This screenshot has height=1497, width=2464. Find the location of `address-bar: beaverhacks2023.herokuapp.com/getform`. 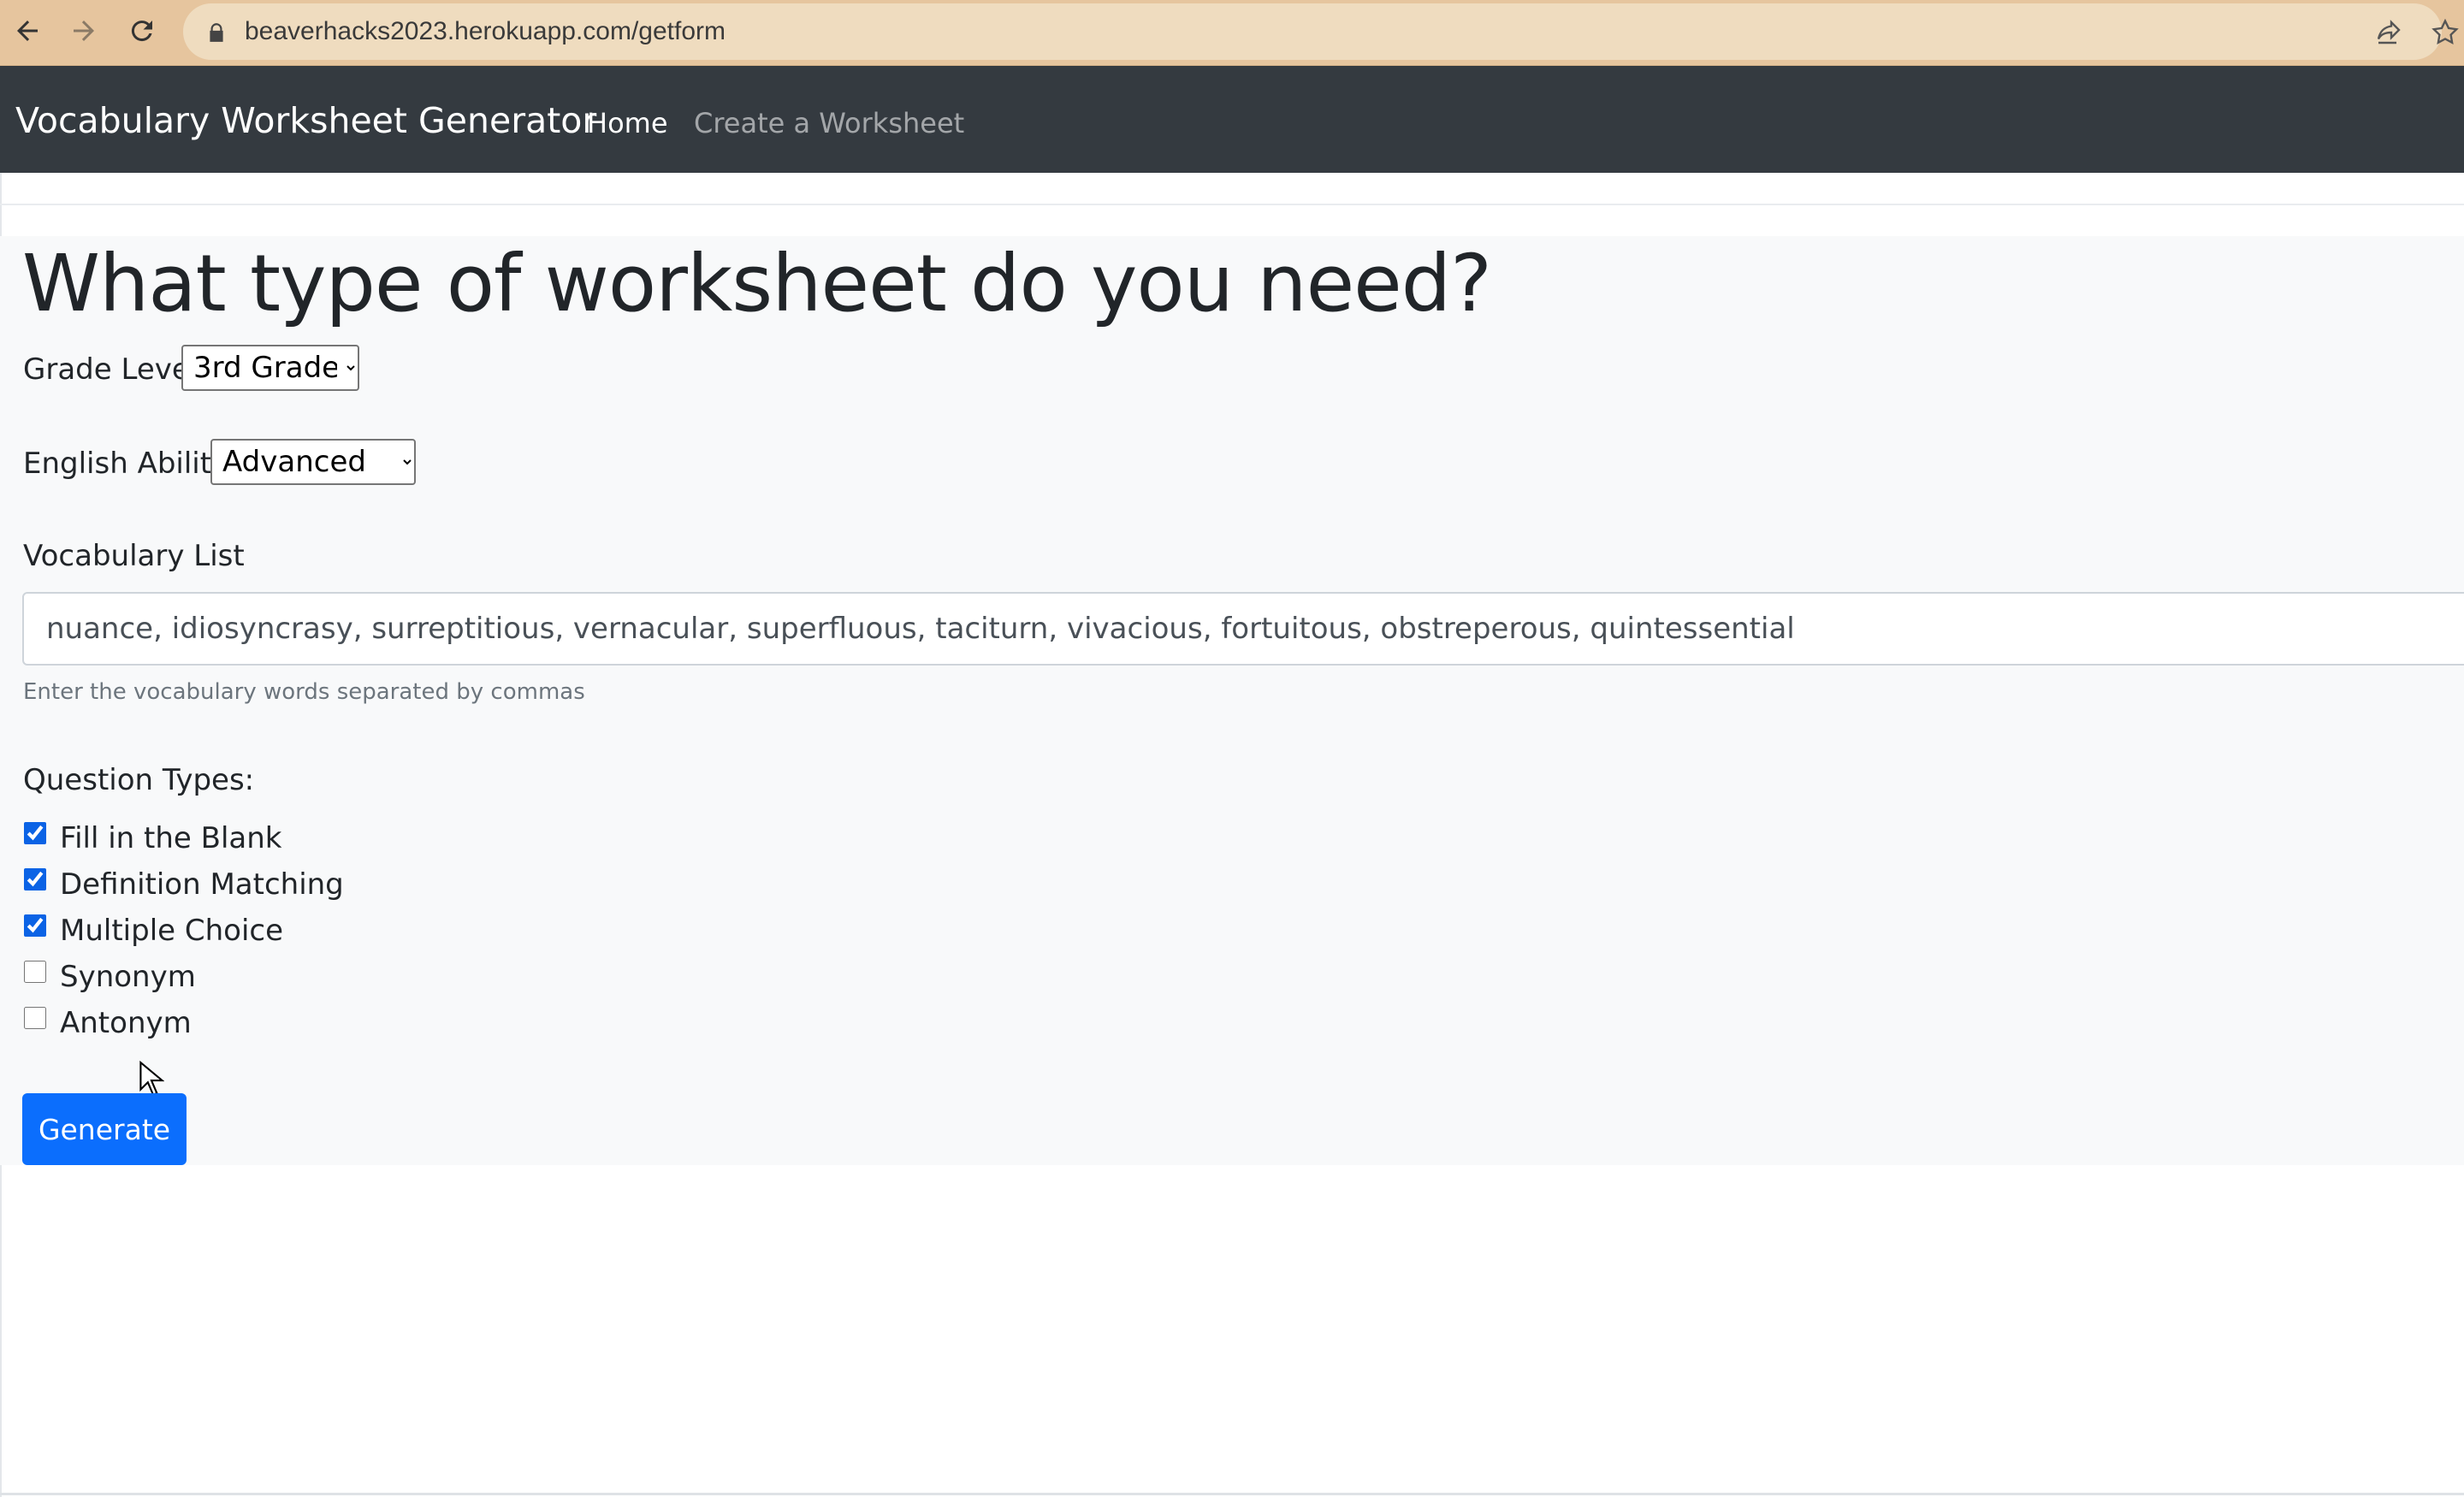

address-bar: beaverhacks2023.herokuapp.com/getform is located at coordinates (1321, 31).